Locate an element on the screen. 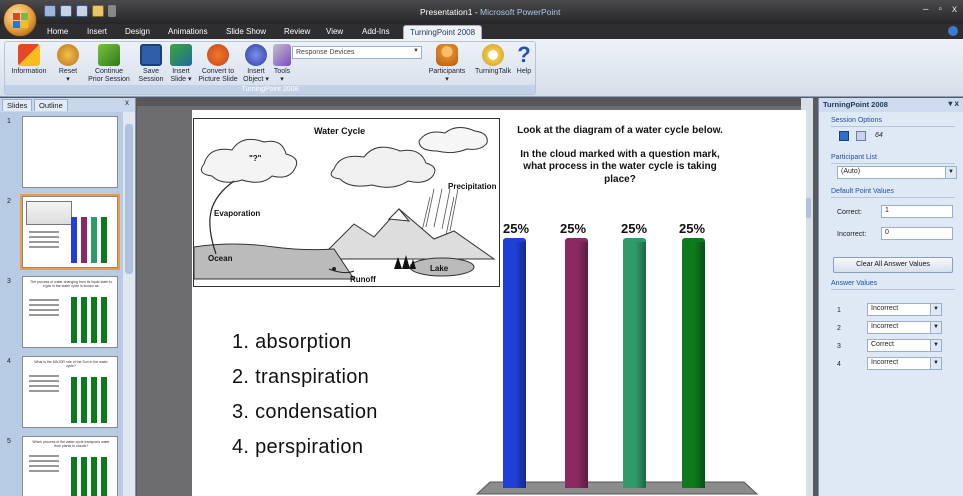  task-pane-close-icon: ▾ x is located at coordinates (953, 103).